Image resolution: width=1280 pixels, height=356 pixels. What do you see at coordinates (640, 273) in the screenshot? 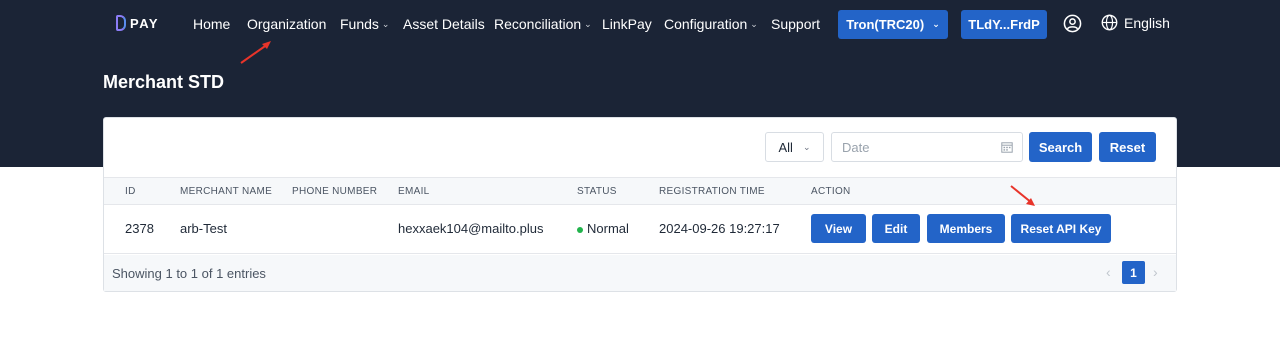
I see `table-footer: Showing 1 to 1 of 1 entries ‹ 1 ›` at bounding box center [640, 273].